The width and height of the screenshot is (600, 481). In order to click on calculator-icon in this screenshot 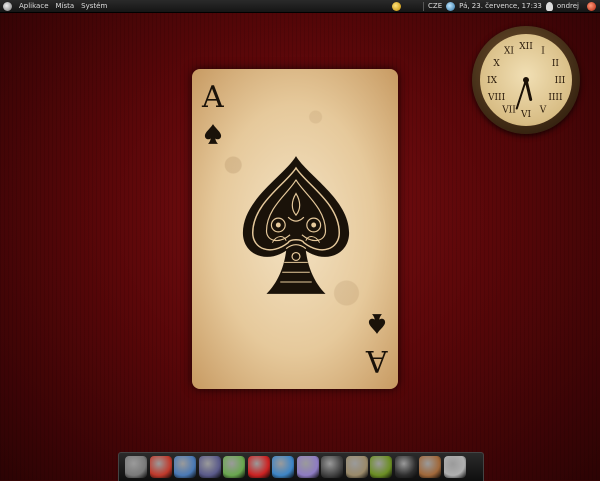, I will do `click(234, 467)`.